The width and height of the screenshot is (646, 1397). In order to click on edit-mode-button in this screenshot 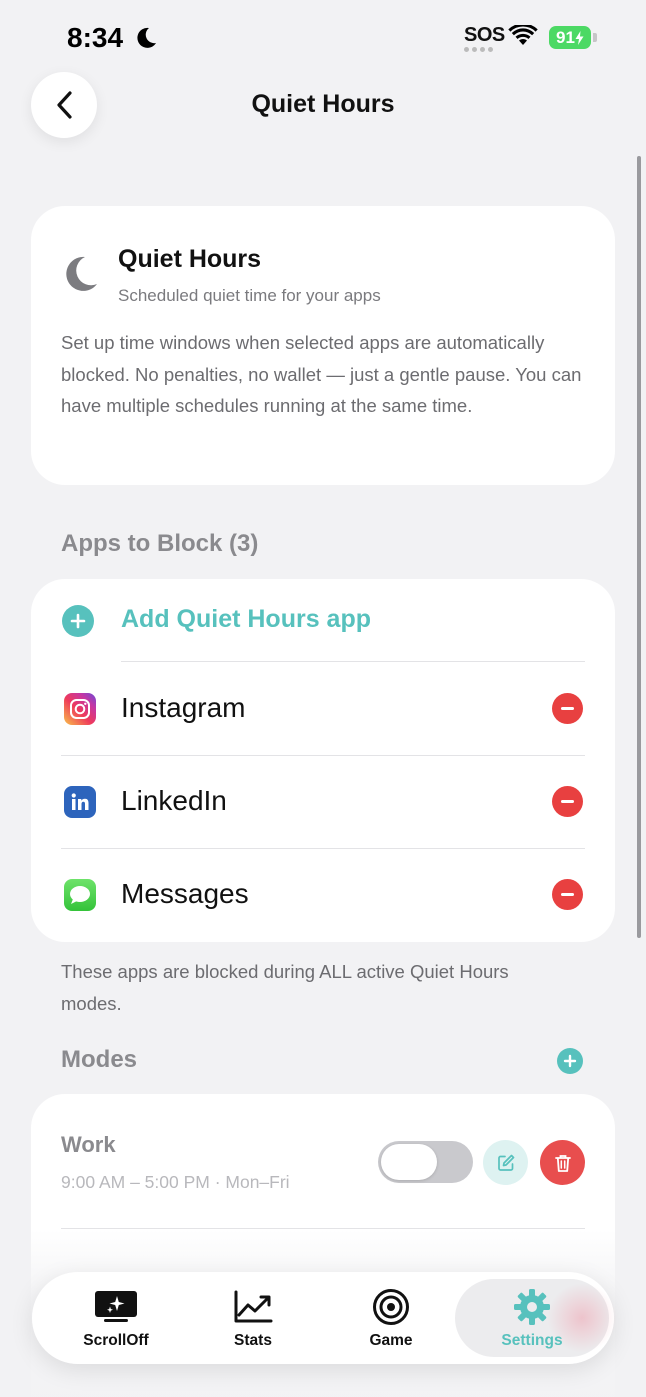, I will do `click(505, 1162)`.